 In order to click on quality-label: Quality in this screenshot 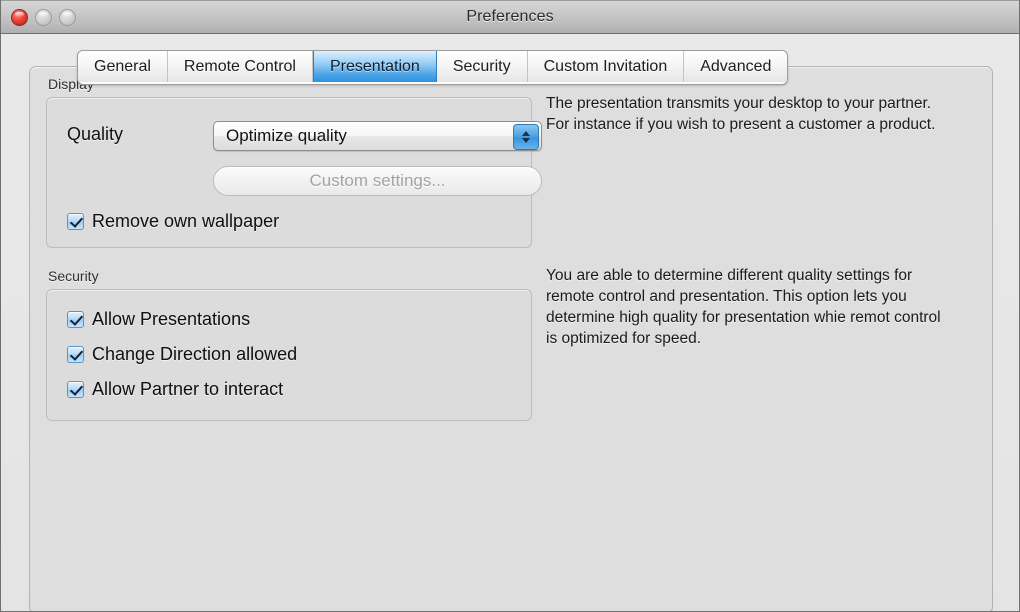, I will do `click(95, 134)`.